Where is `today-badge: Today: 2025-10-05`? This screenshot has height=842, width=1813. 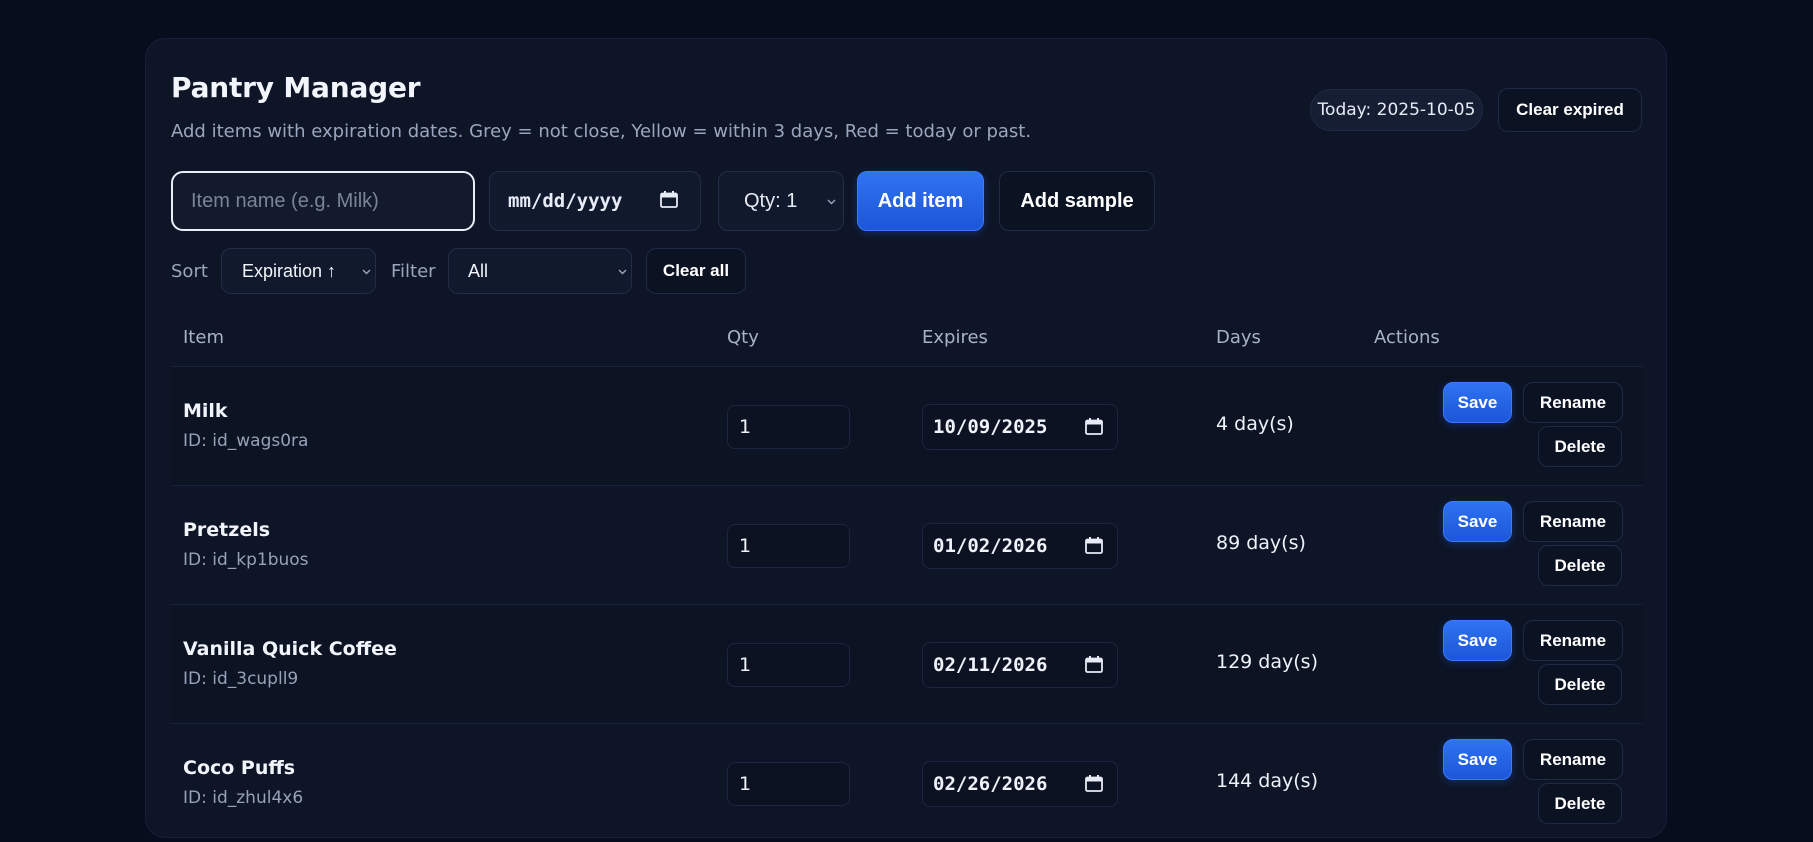
today-badge: Today: 2025-10-05 is located at coordinates (1396, 110).